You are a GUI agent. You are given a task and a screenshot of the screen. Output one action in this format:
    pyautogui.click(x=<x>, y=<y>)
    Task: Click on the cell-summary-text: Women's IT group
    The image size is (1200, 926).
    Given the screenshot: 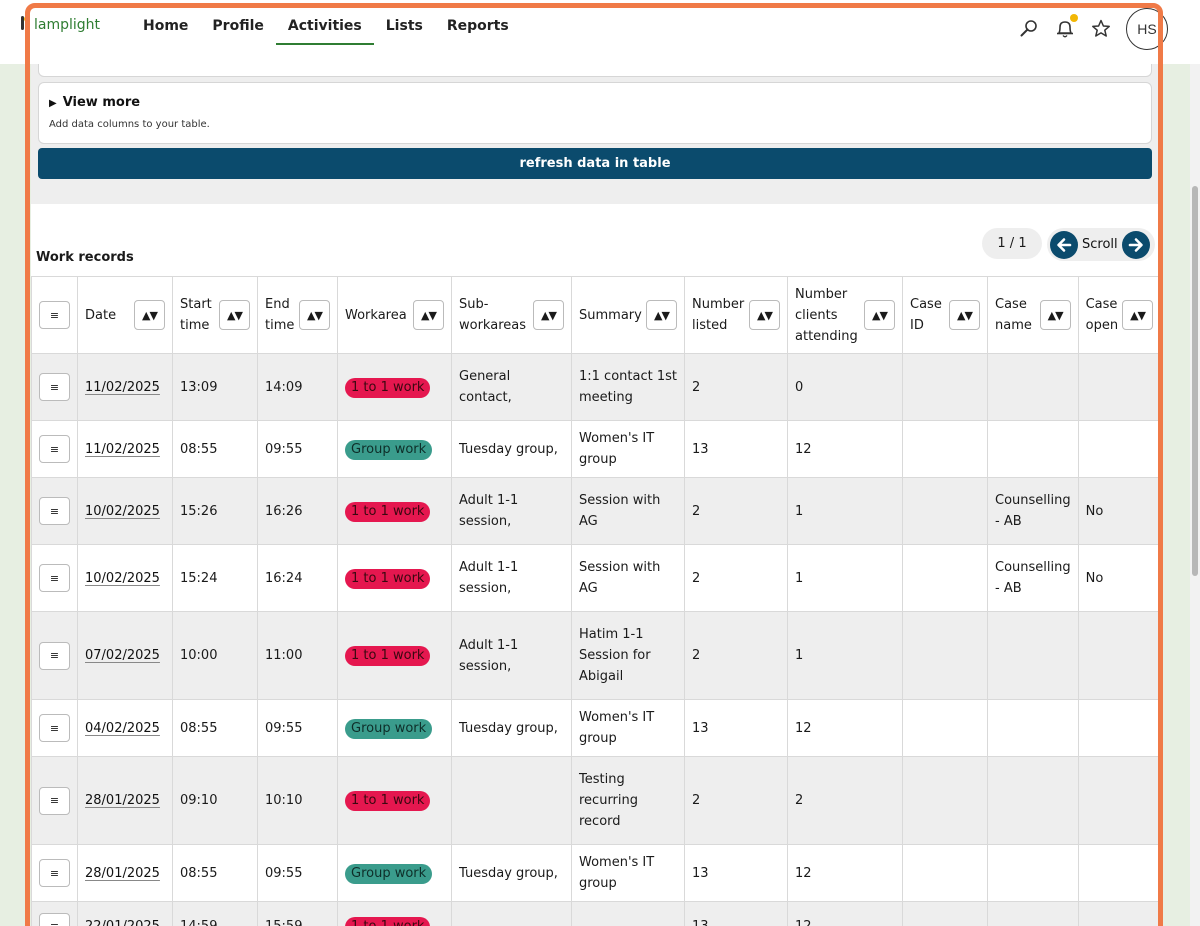 What is the action you would take?
    pyautogui.click(x=617, y=873)
    